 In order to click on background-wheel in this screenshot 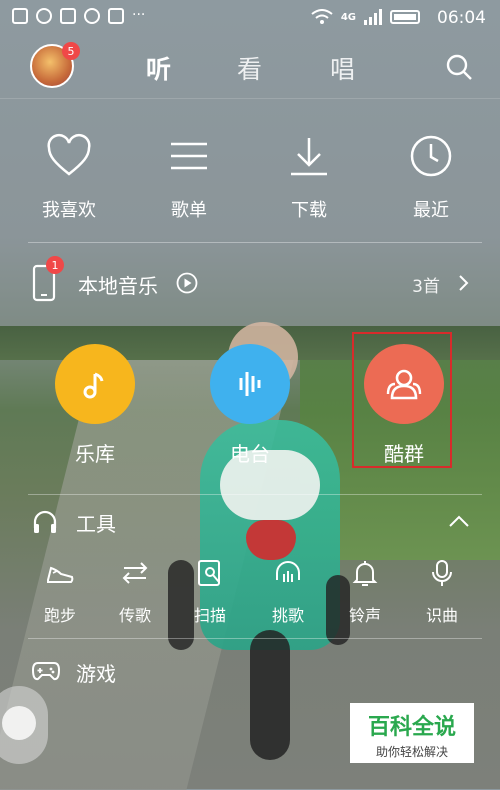, I will do `click(270, 695)`.